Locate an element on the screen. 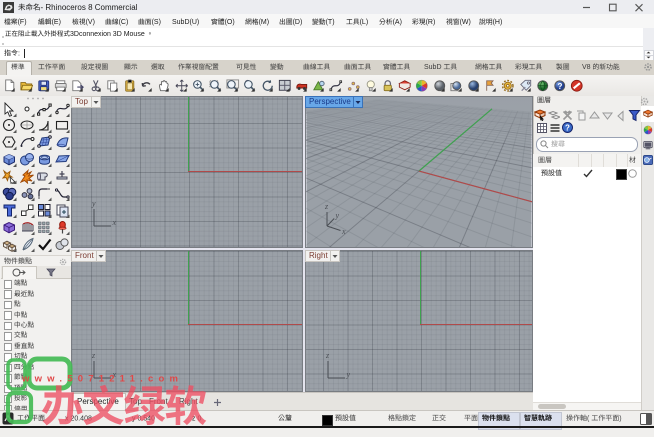 The height and width of the screenshot is (437, 654). svg-text: Top is located at coordinates (81, 101).